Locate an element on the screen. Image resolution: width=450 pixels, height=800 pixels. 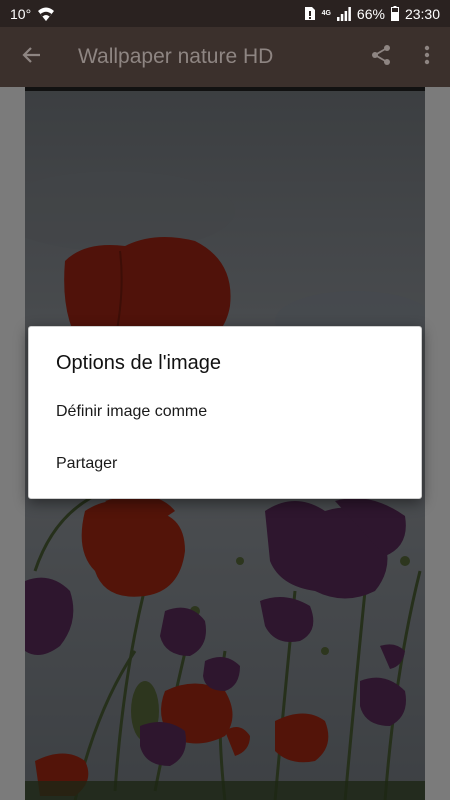
network-type: 4G is located at coordinates (326, 13).